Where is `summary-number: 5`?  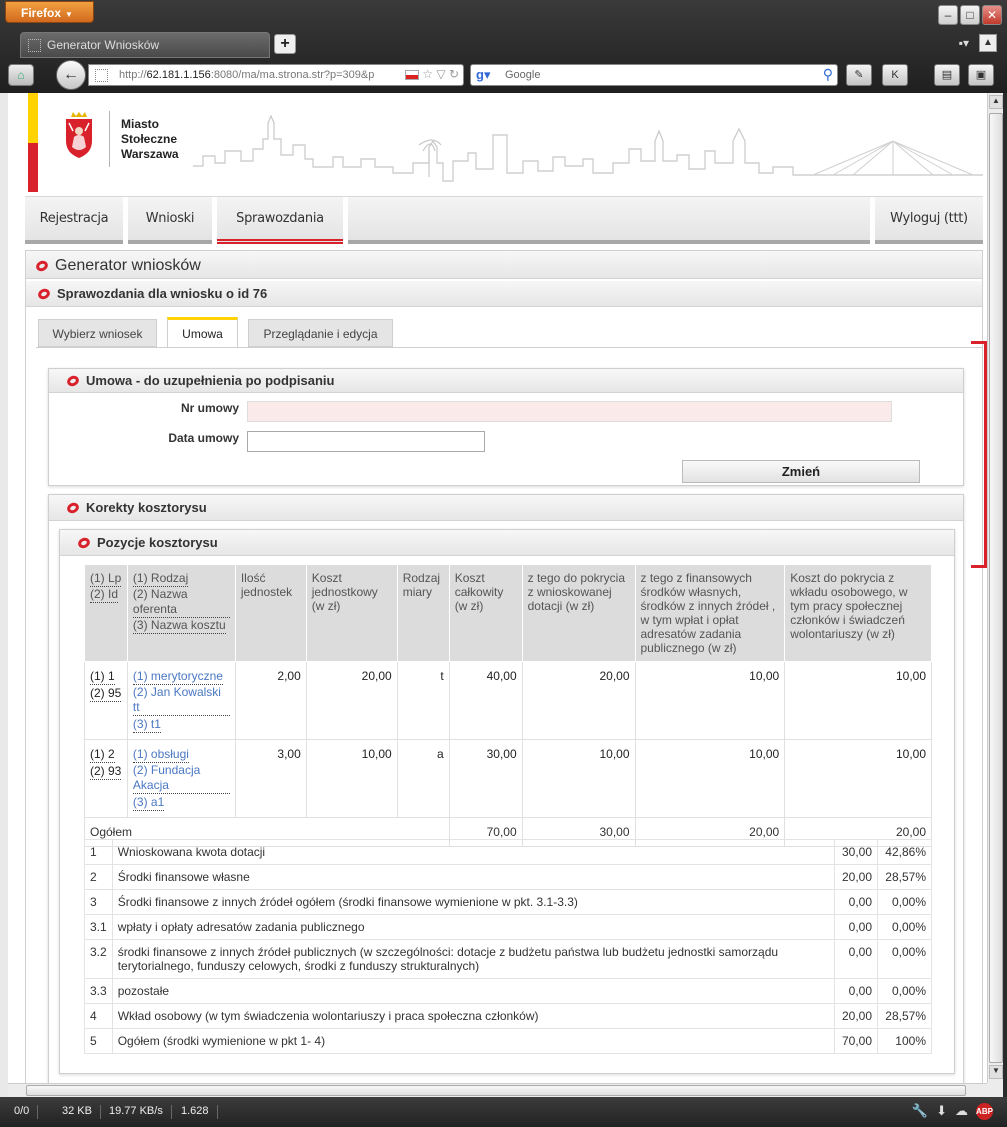
summary-number: 5 is located at coordinates (98, 1041).